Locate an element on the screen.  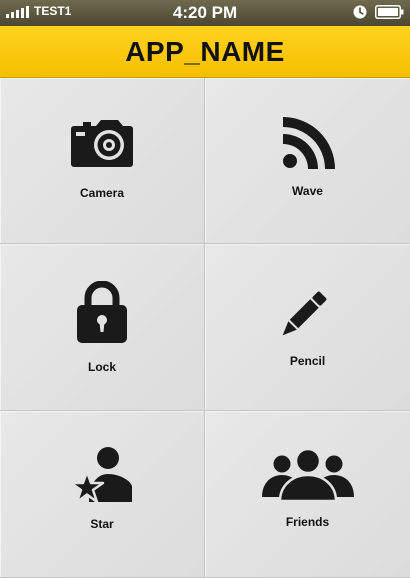
tile-label-pencil: Pencil is located at coordinates (307, 361).